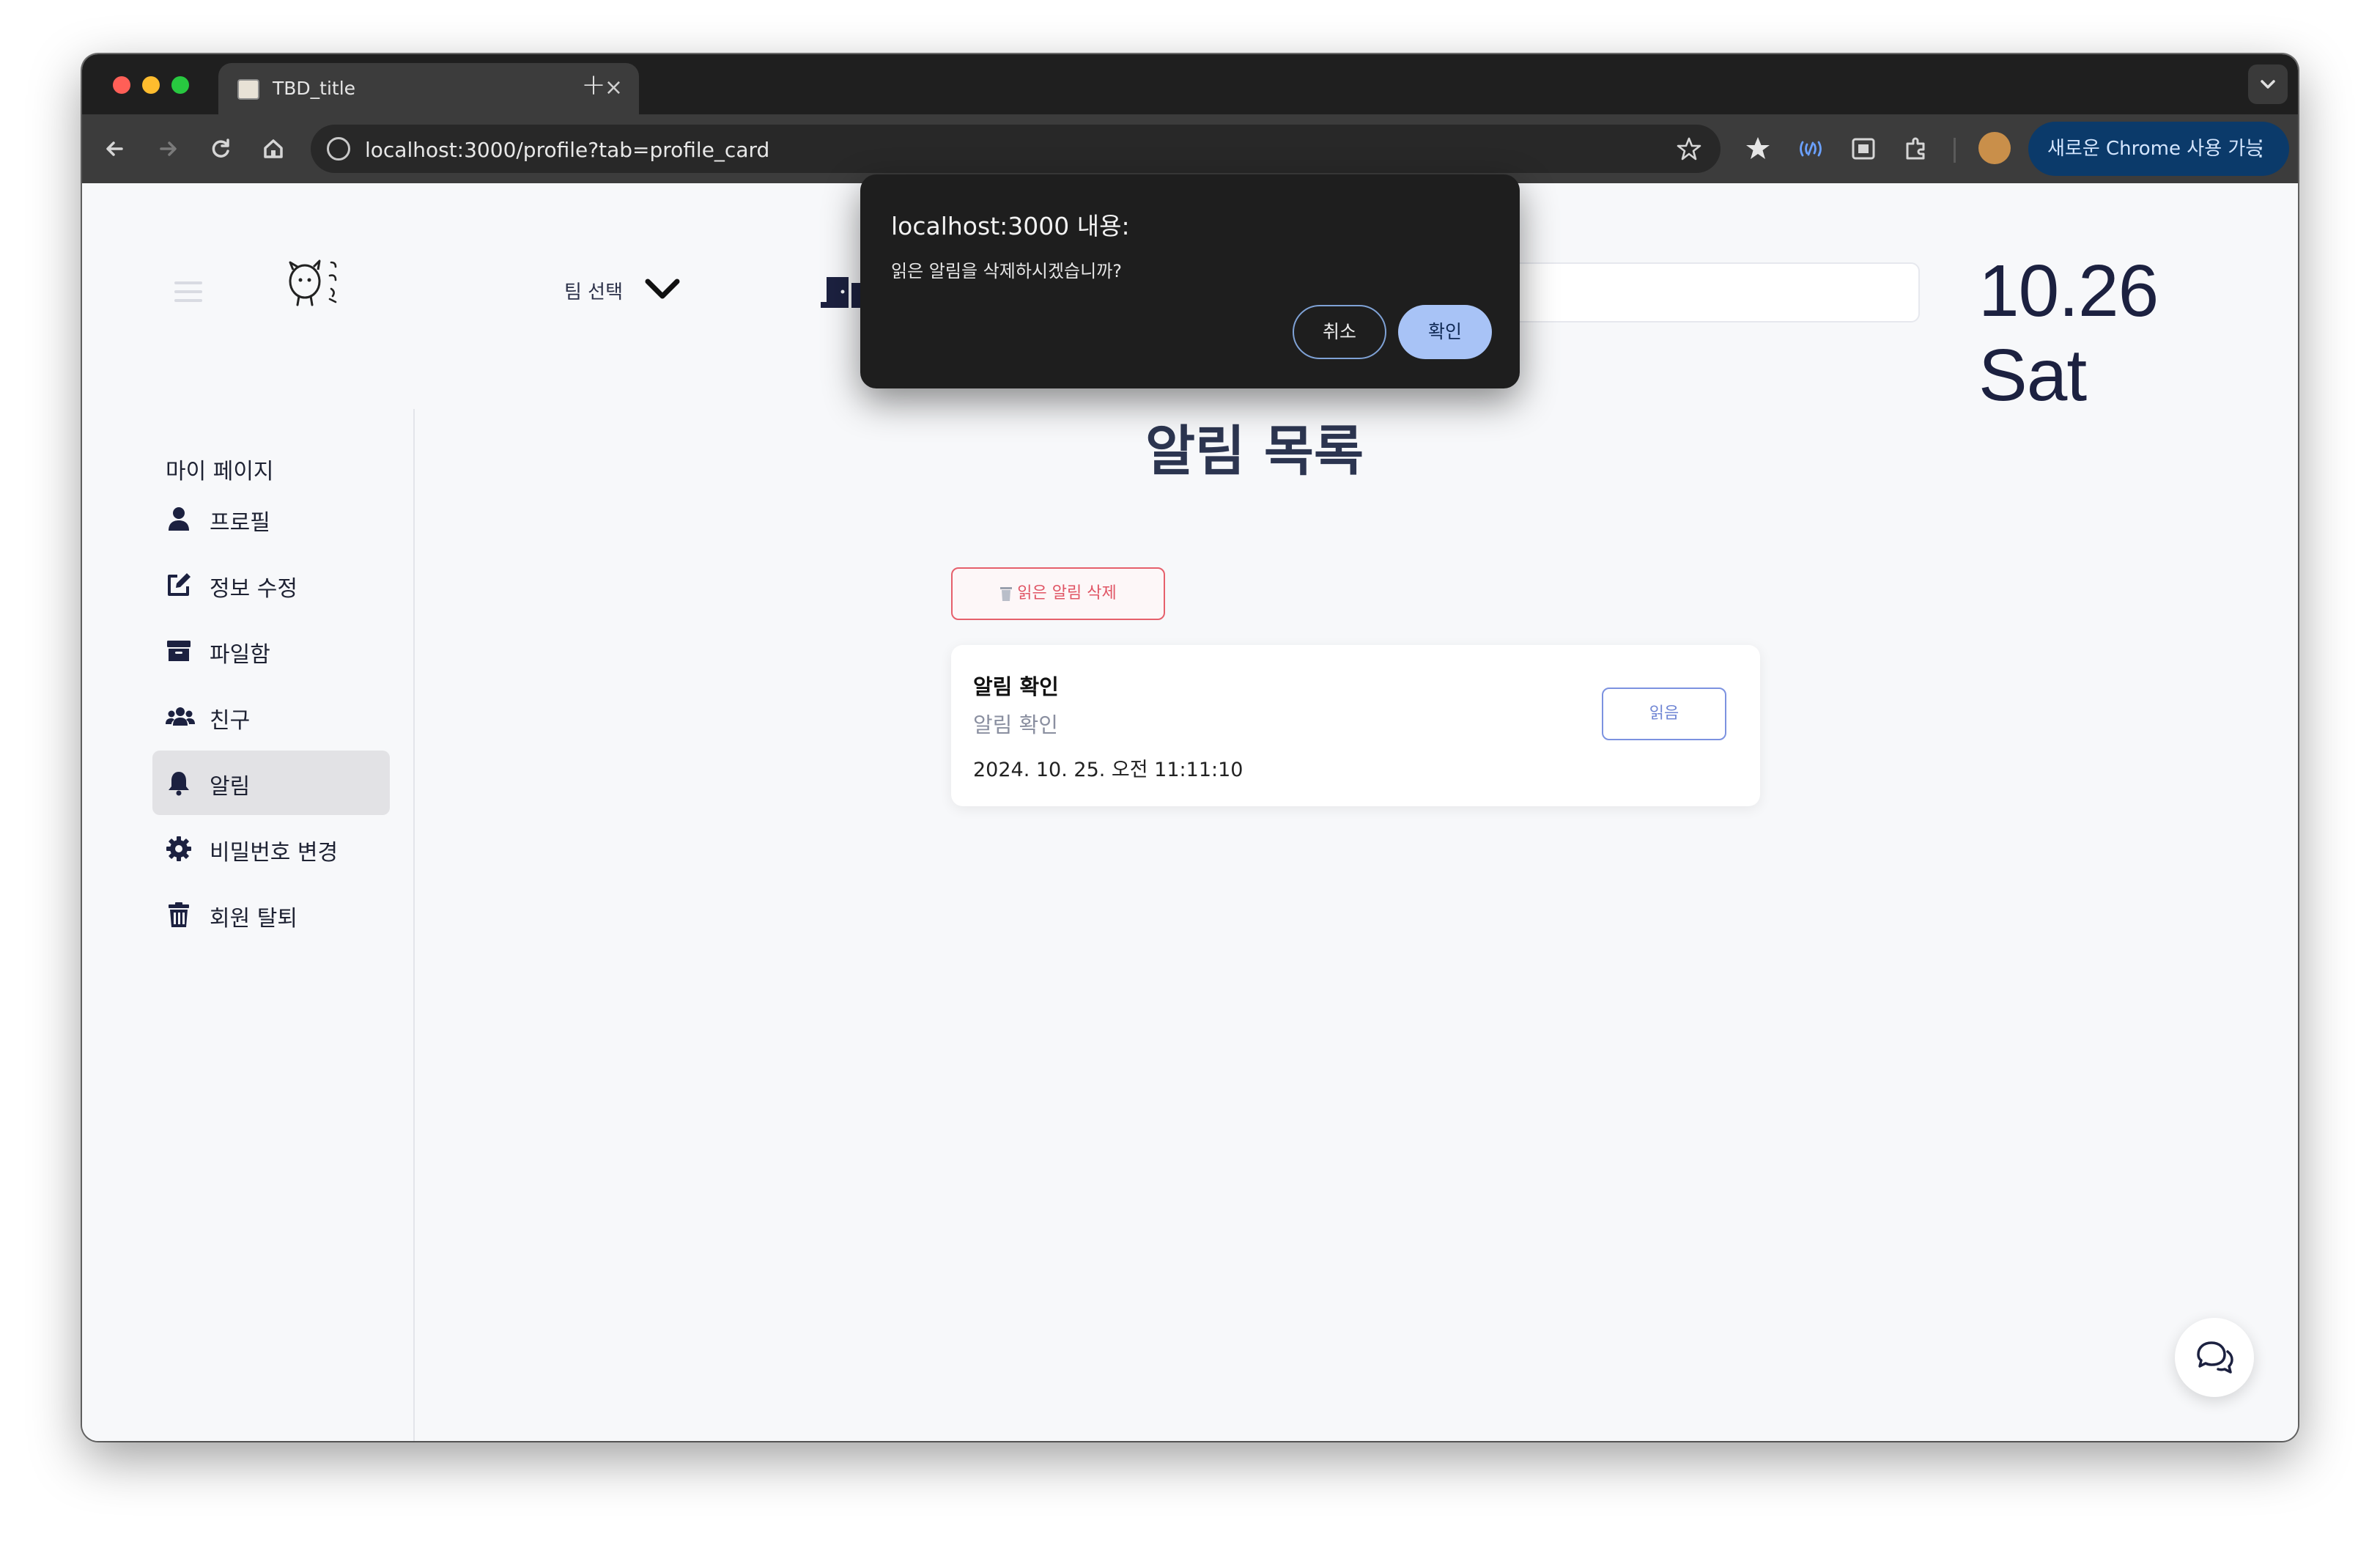  What do you see at coordinates (1254, 451) in the screenshot?
I see `page-title: 알림 목록` at bounding box center [1254, 451].